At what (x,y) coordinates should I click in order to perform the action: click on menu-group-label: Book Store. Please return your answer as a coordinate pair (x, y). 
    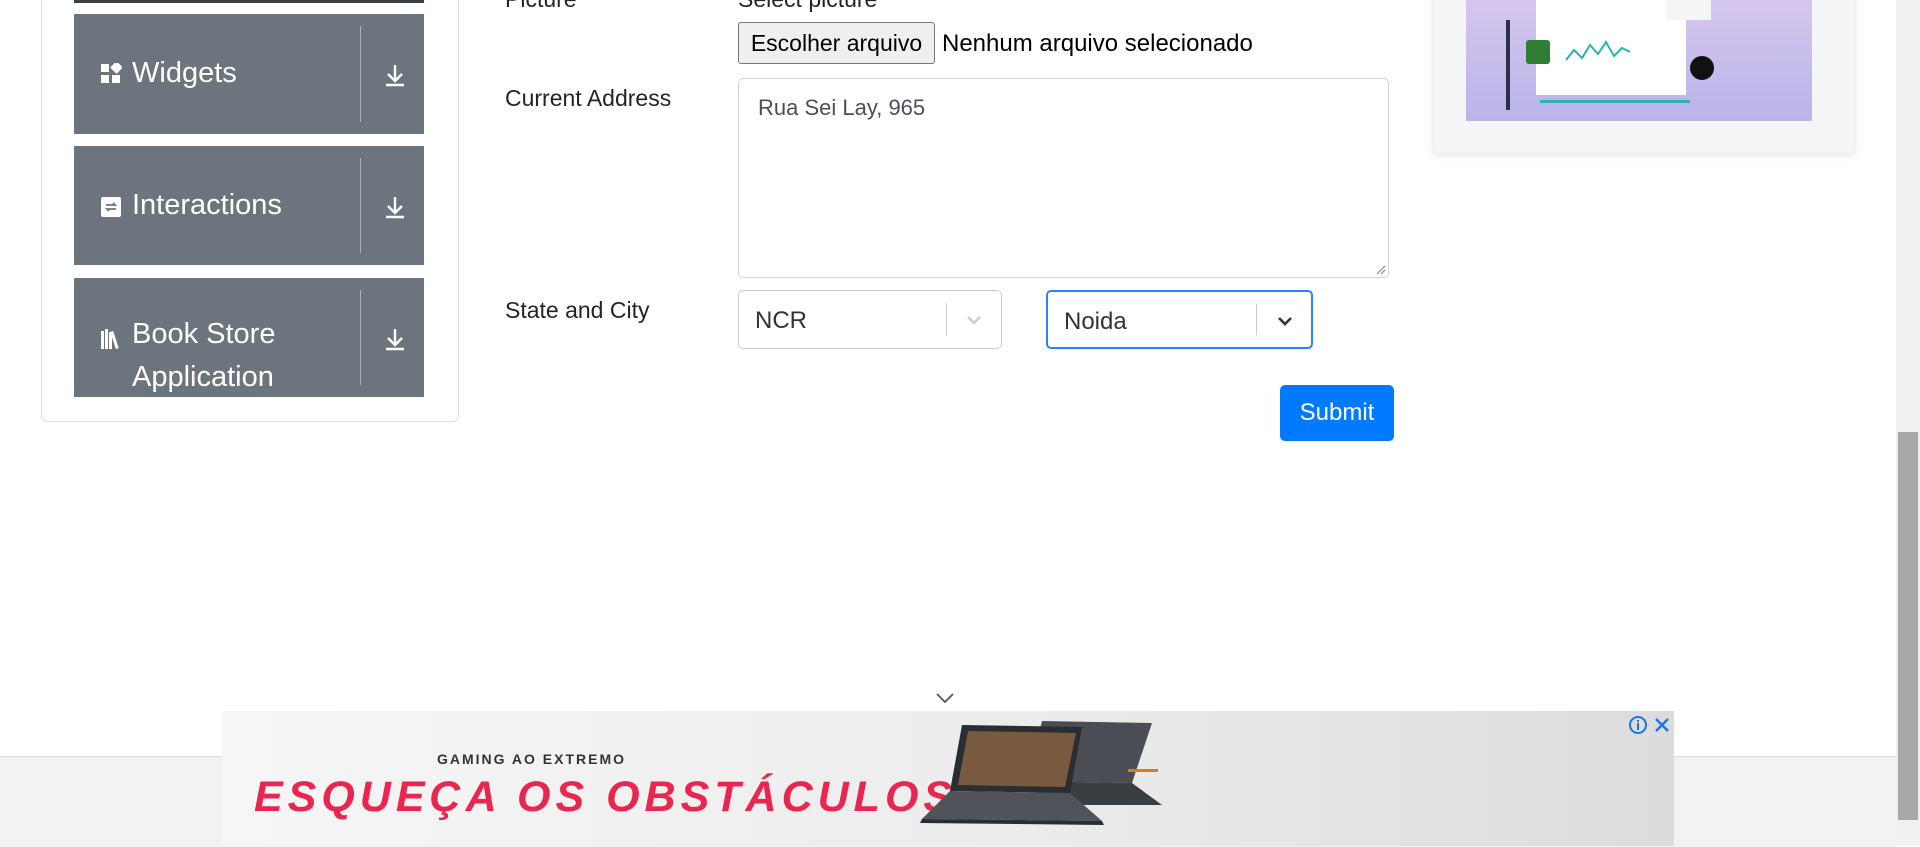
    Looking at the image, I should click on (204, 334).